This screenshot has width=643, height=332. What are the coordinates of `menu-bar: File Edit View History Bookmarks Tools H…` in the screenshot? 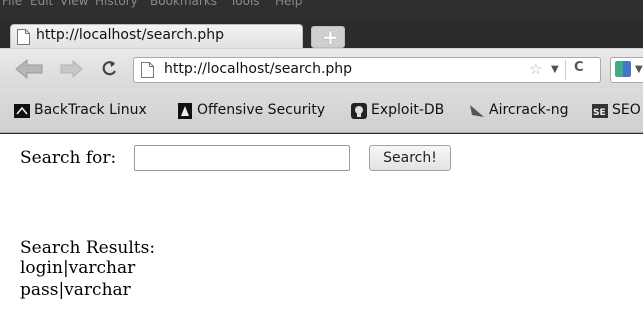 It's located at (321, 10).